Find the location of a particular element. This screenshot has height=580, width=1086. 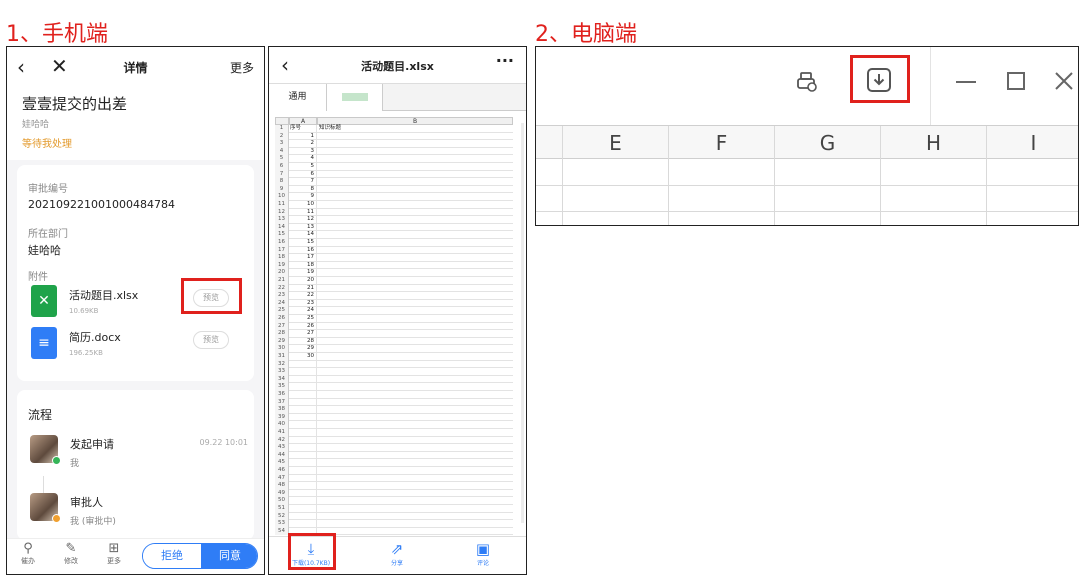

table-row: 29 28 is located at coordinates (394, 341).